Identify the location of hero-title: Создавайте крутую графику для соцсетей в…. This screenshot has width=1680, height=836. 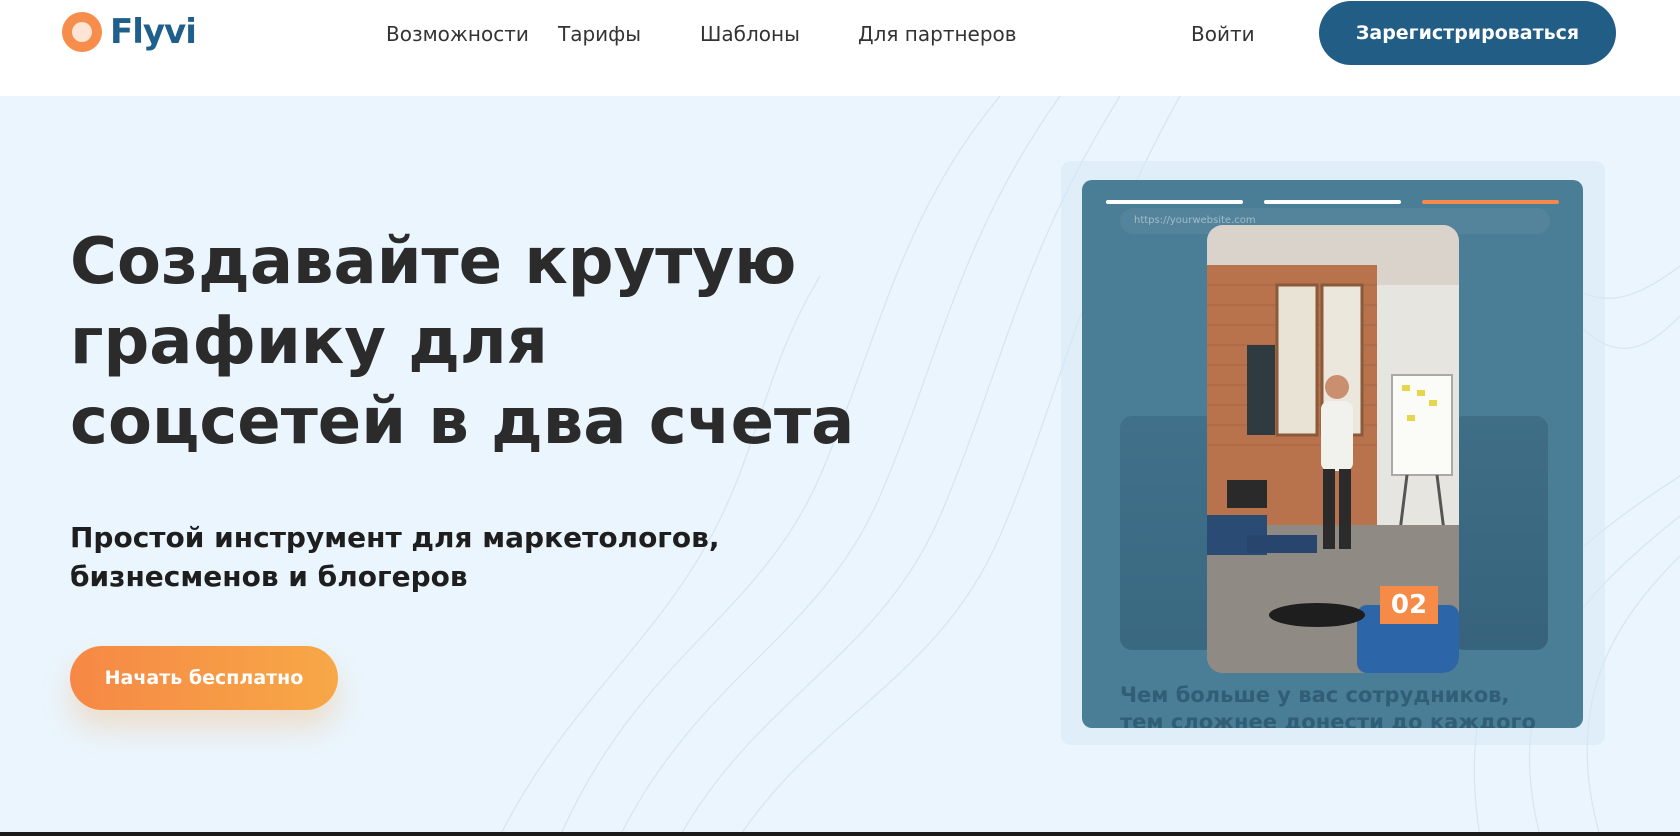
(462, 342).